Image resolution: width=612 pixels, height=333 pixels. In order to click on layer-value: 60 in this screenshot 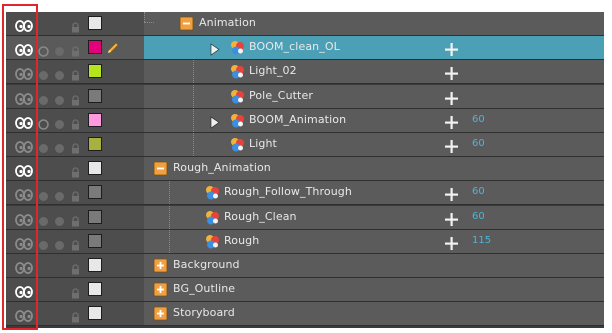, I will do `click(478, 143)`.